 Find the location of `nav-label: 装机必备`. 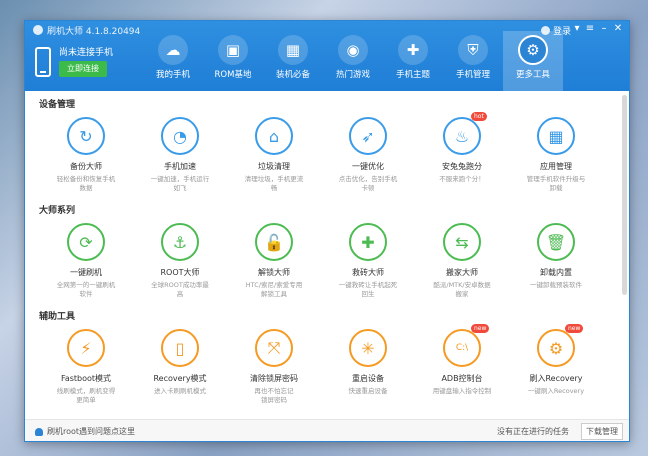

nav-label: 装机必备 is located at coordinates (292, 75).